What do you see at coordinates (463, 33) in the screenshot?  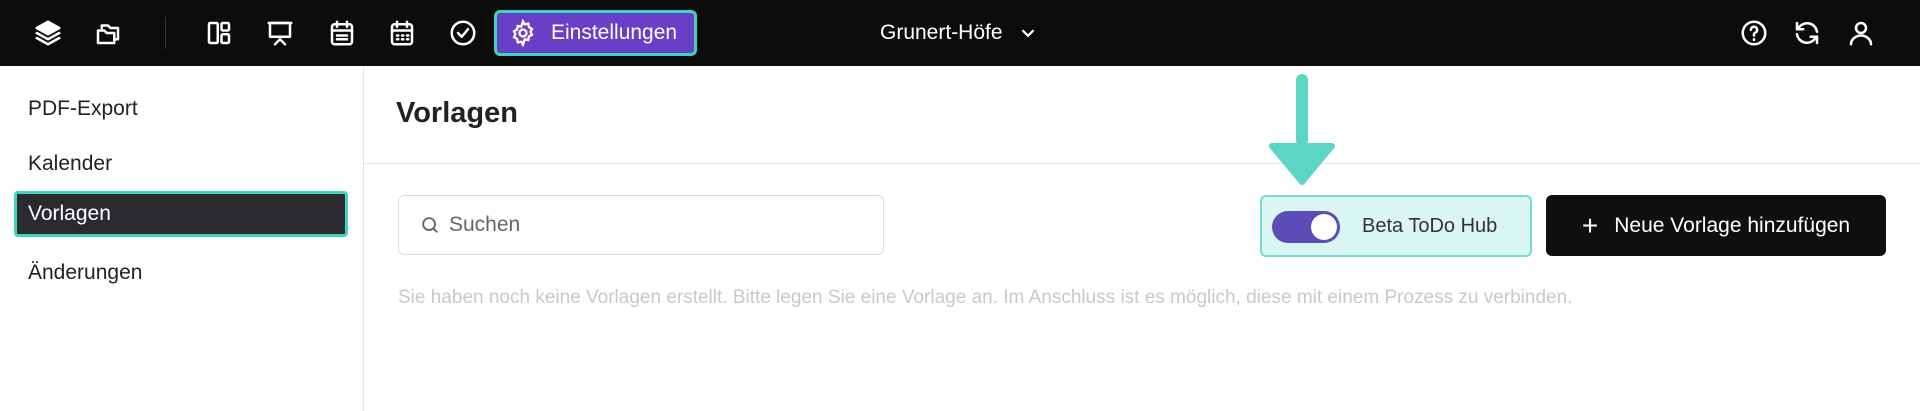 I see `check-circle-icon` at bounding box center [463, 33].